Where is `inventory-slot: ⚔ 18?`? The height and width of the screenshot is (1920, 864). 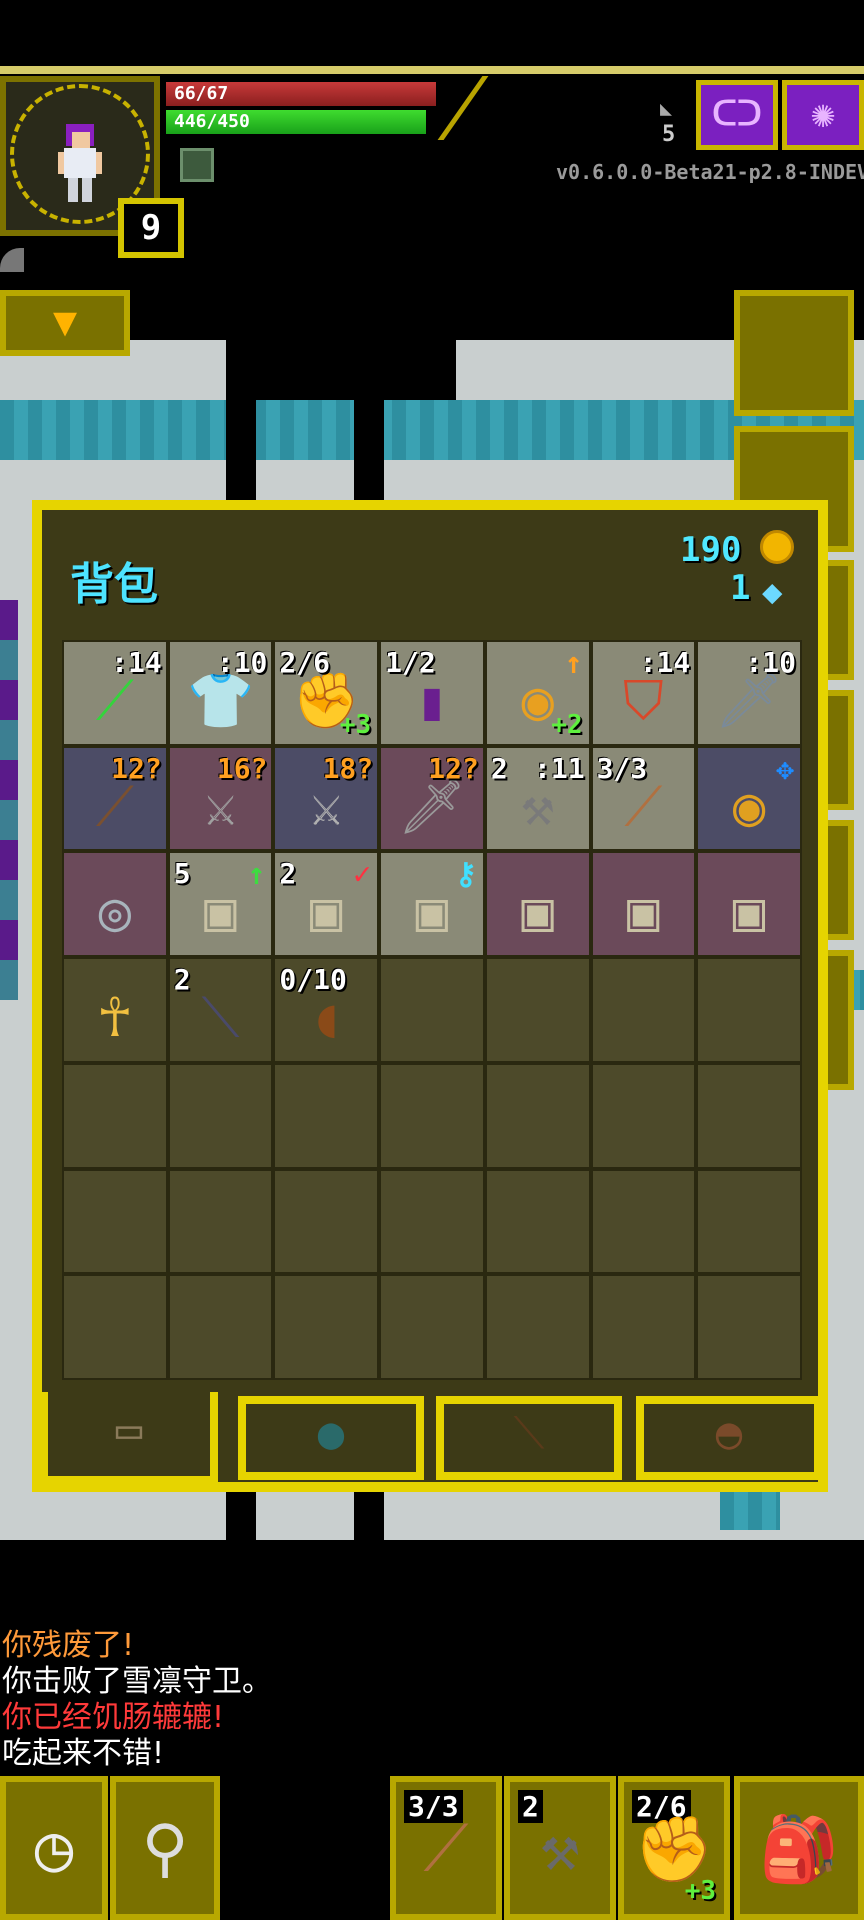
inventory-slot: ⚔ 18? is located at coordinates (326, 798).